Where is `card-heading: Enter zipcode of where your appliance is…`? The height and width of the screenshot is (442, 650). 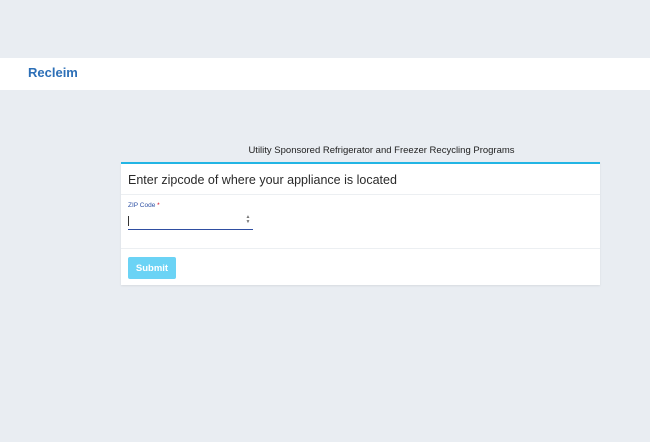
card-heading: Enter zipcode of where your appliance is… is located at coordinates (360, 179).